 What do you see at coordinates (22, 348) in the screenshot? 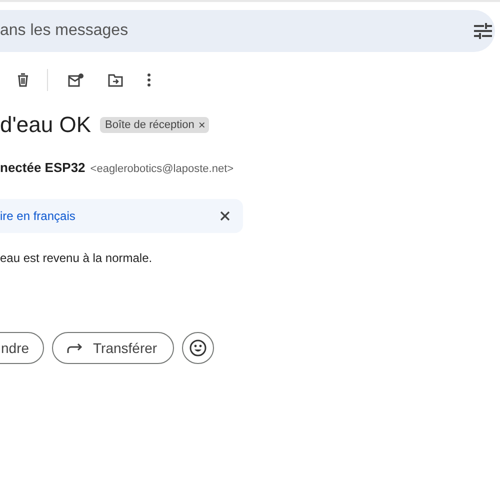
I see `reply-button: ndre` at bounding box center [22, 348].